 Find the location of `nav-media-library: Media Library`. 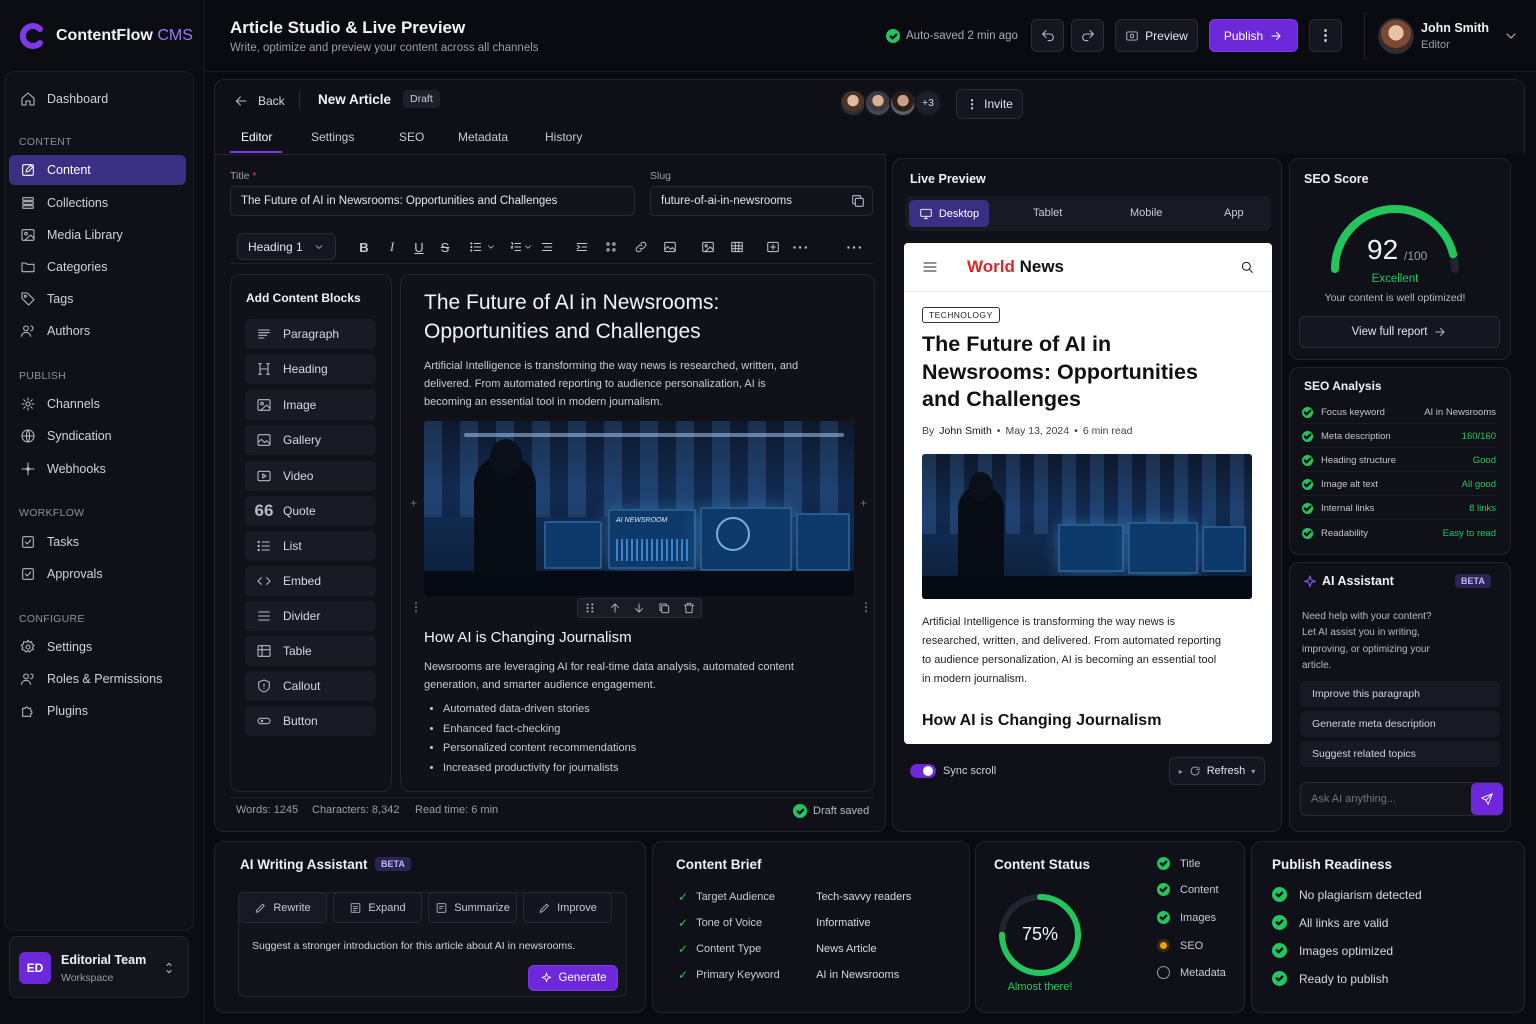

nav-media-library: Media Library is located at coordinates (97, 235).